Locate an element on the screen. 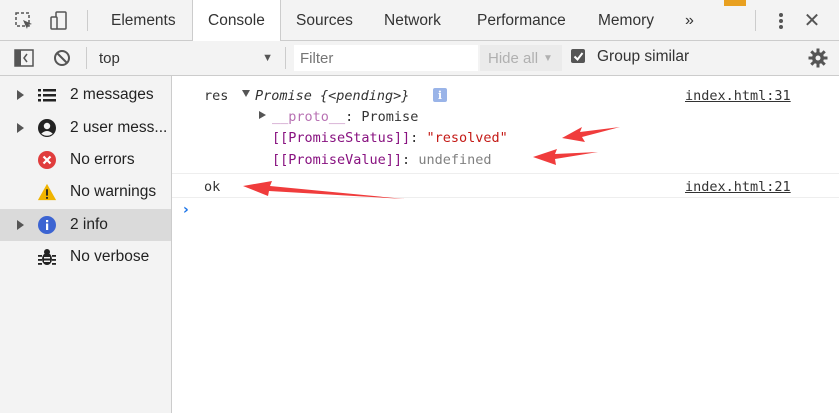  annotation-arrow-ok is located at coordinates (324, 190).